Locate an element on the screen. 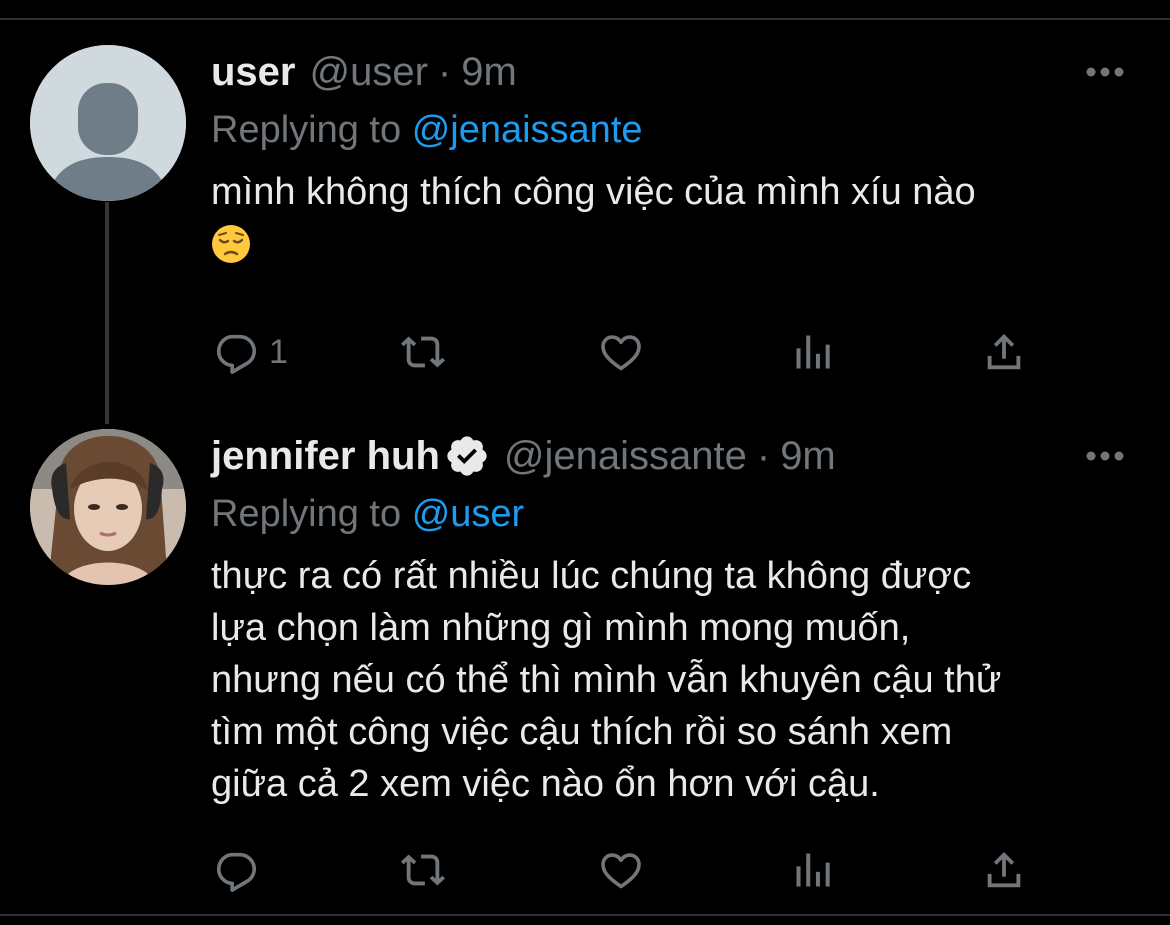  reply-button is located at coordinates (236, 870).